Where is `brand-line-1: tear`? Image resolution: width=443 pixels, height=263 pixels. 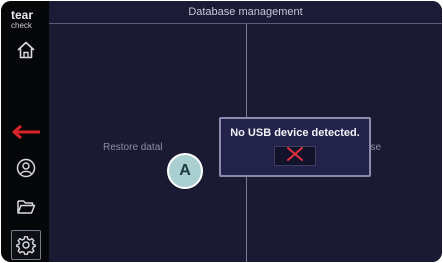
brand-line-1: tear is located at coordinates (22, 15).